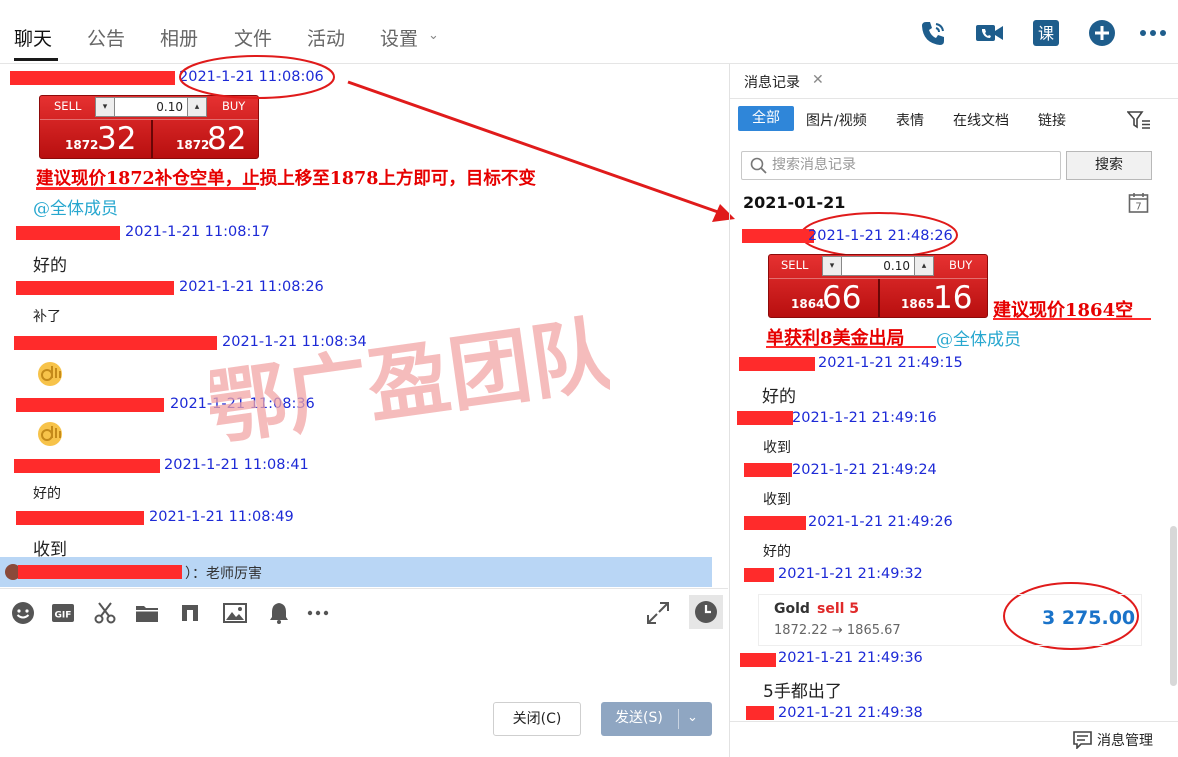 This screenshot has width=1178, height=757. Describe the element at coordinates (589, 32) in the screenshot. I see `top-nav: 聊天 公告 相册 文件 活动 设置 ⌄ 课` at that location.